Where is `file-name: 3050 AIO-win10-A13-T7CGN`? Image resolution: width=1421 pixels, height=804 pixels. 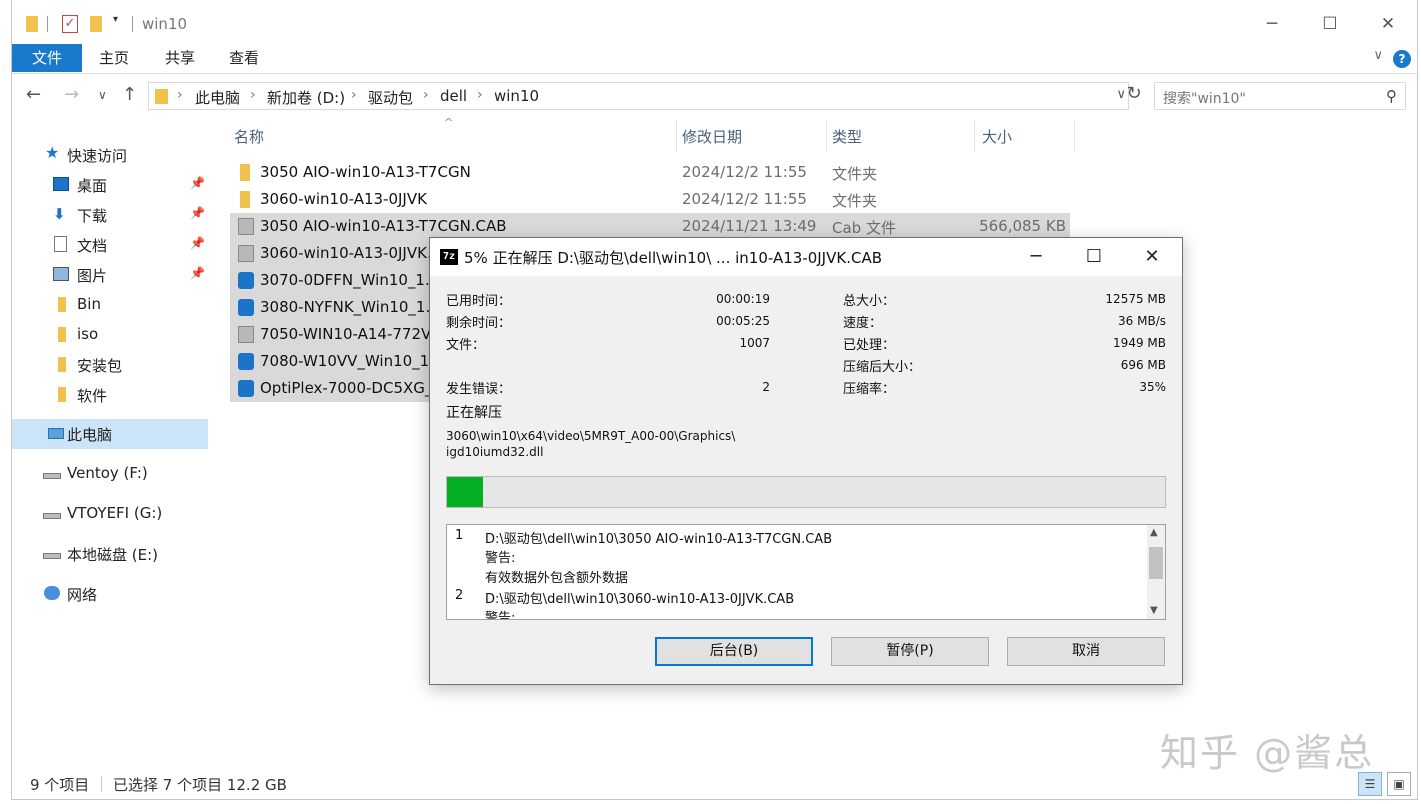
file-name: 3050 AIO-win10-A13-T7CGN is located at coordinates (365, 172).